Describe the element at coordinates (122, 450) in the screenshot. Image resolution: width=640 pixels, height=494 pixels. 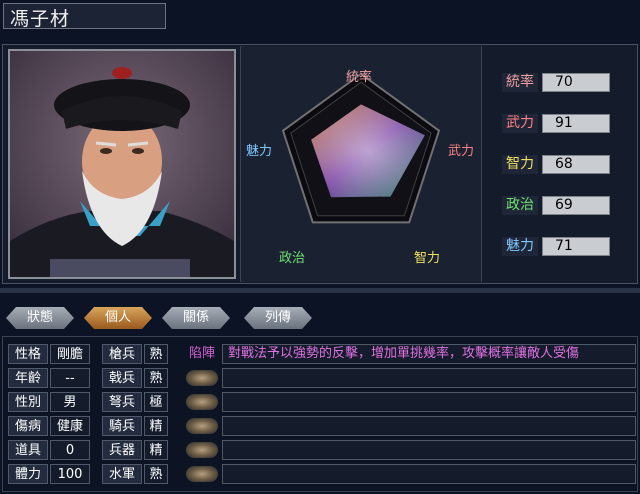
I see `siege-label: 兵器` at that location.